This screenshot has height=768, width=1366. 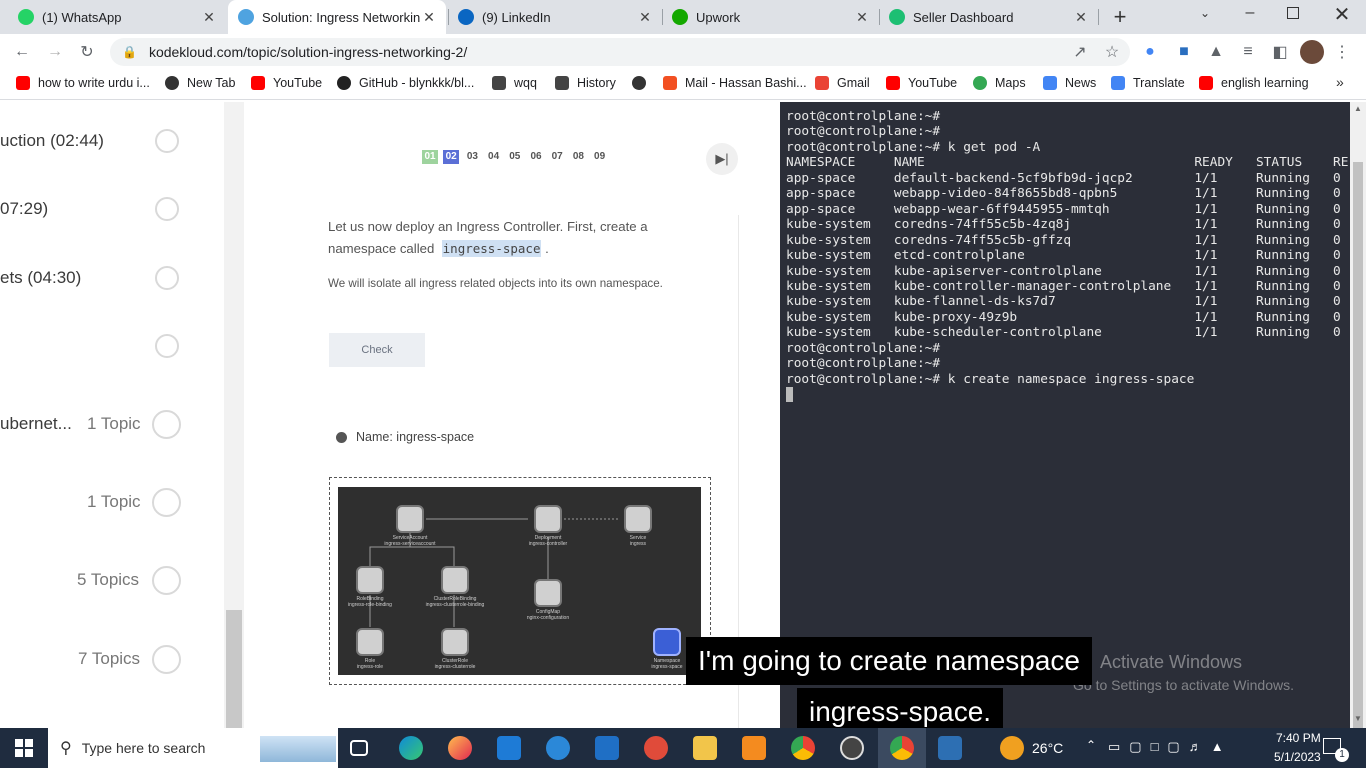 I want to click on extensions-puzzle-icon: ▲, so click(x=1216, y=52).